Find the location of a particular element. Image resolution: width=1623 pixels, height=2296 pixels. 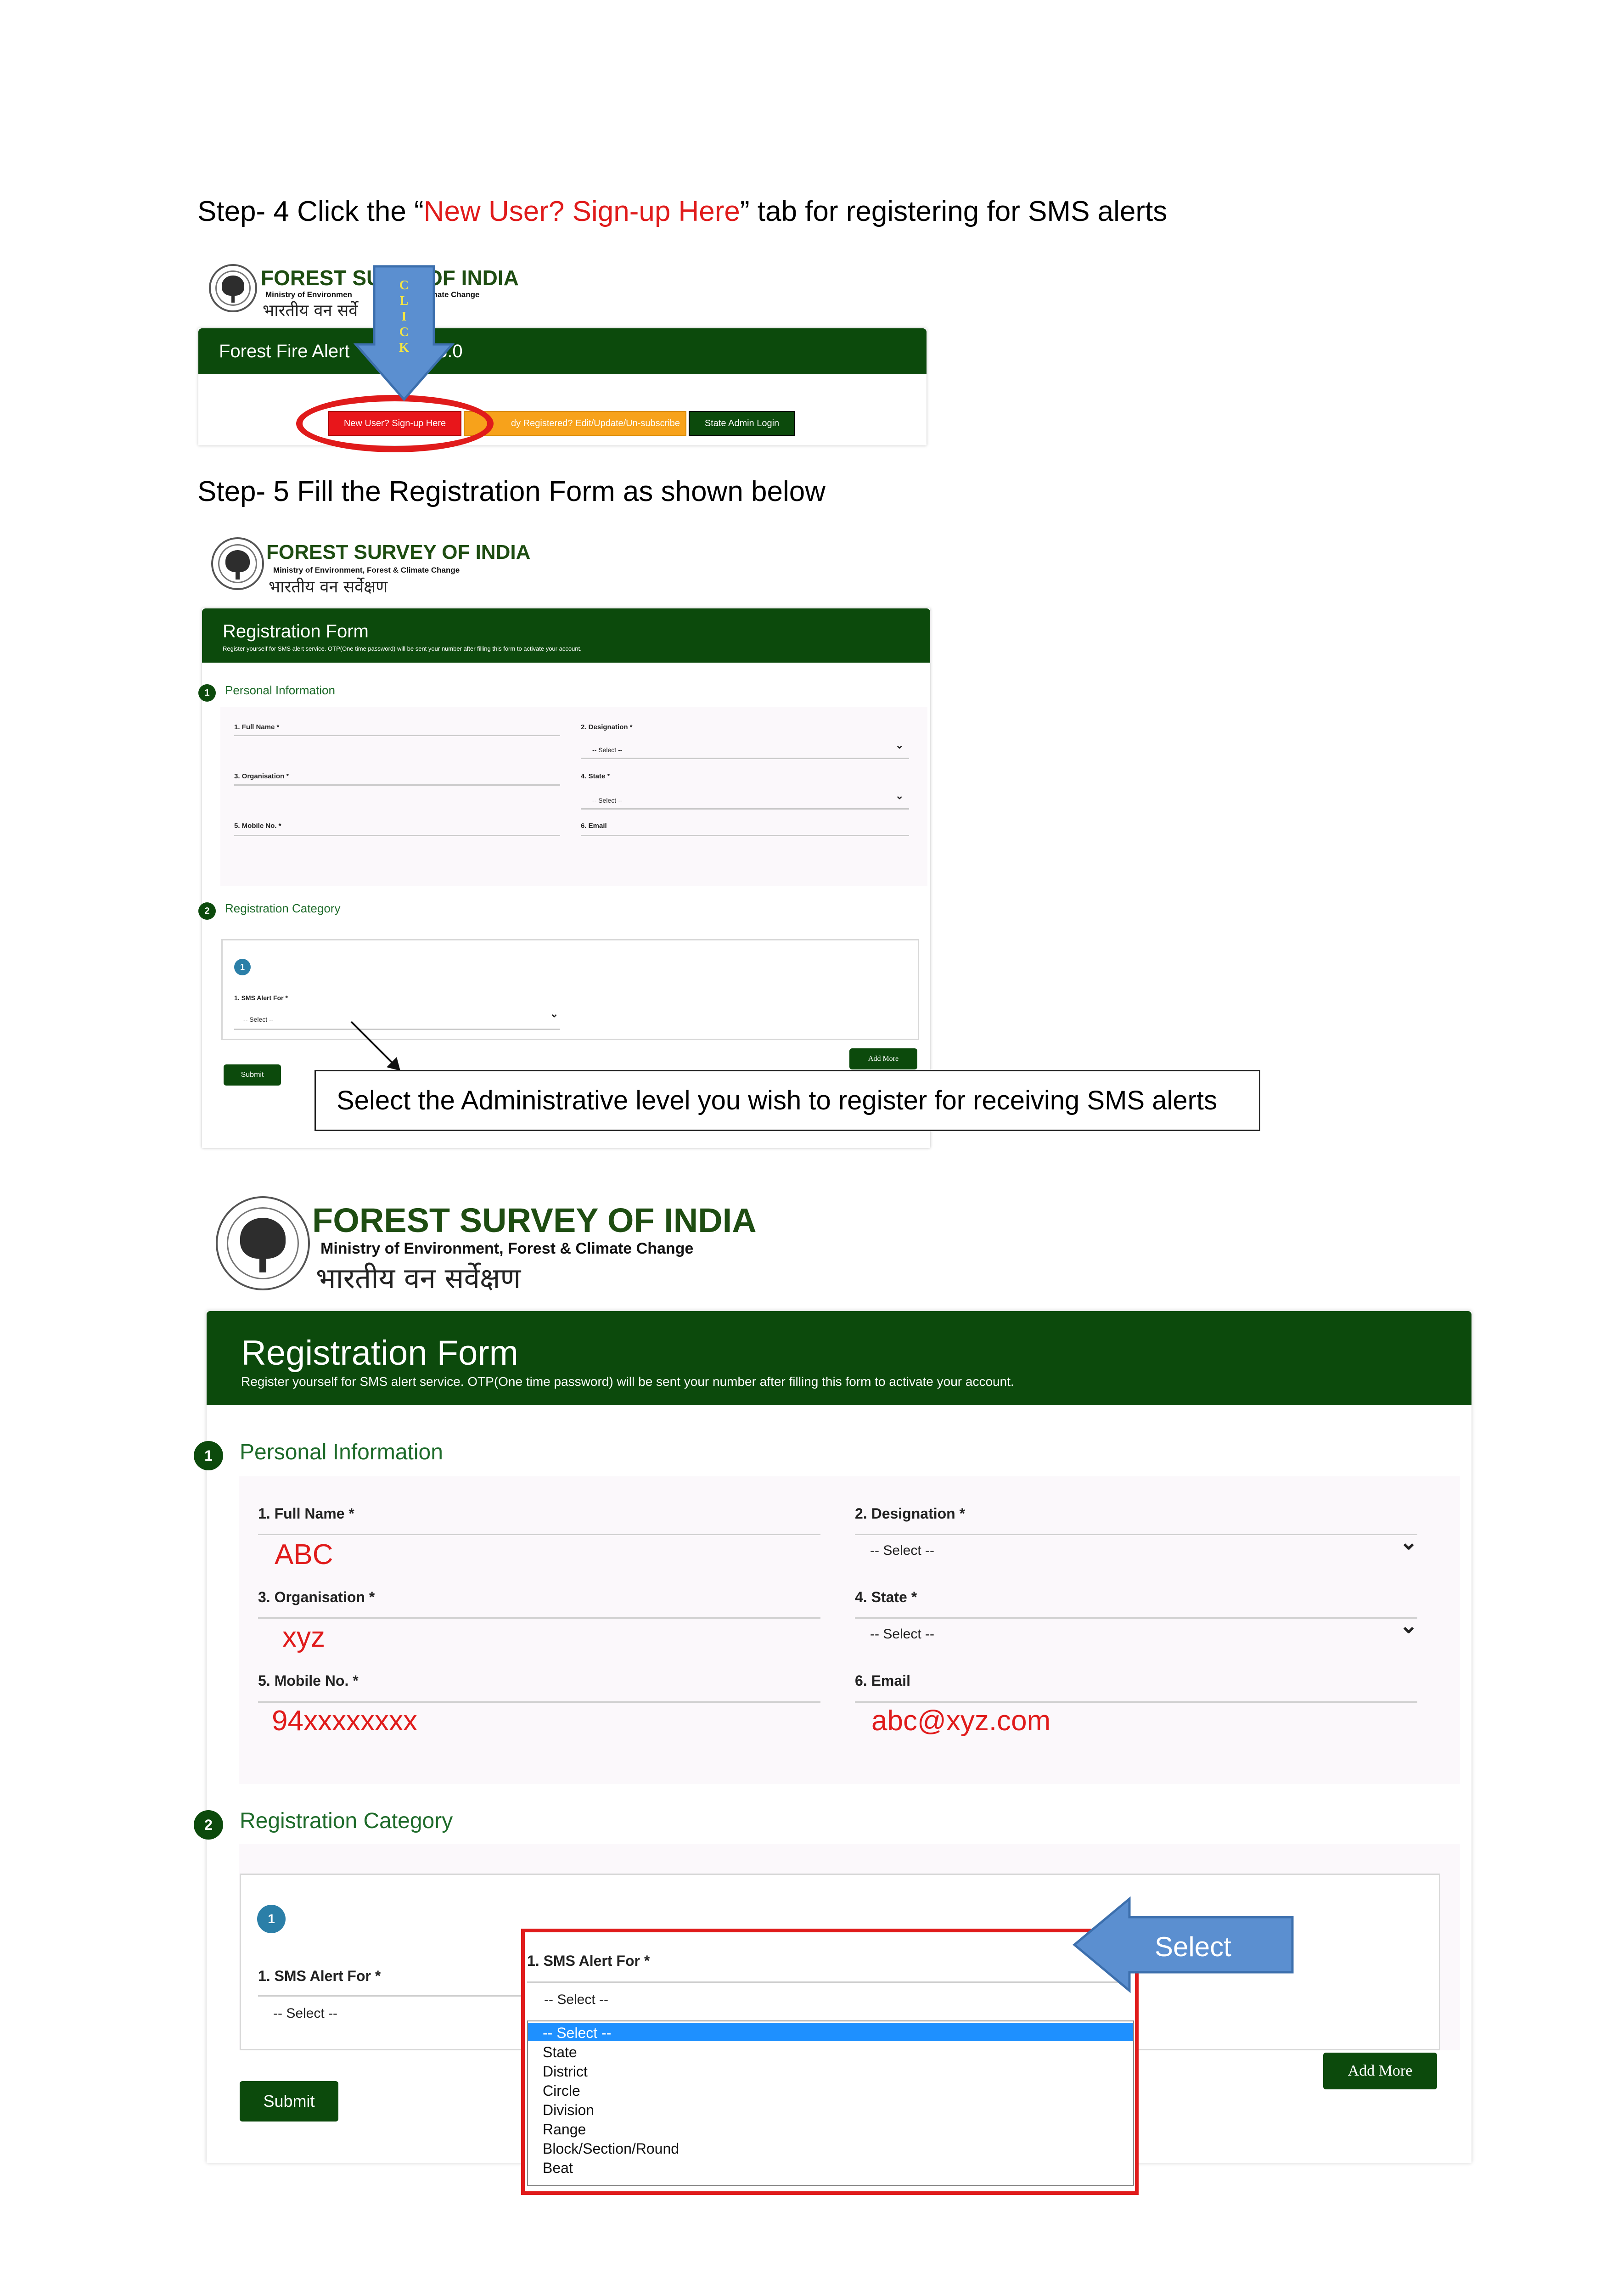

click-letters: C L I C K is located at coordinates (404, 317).